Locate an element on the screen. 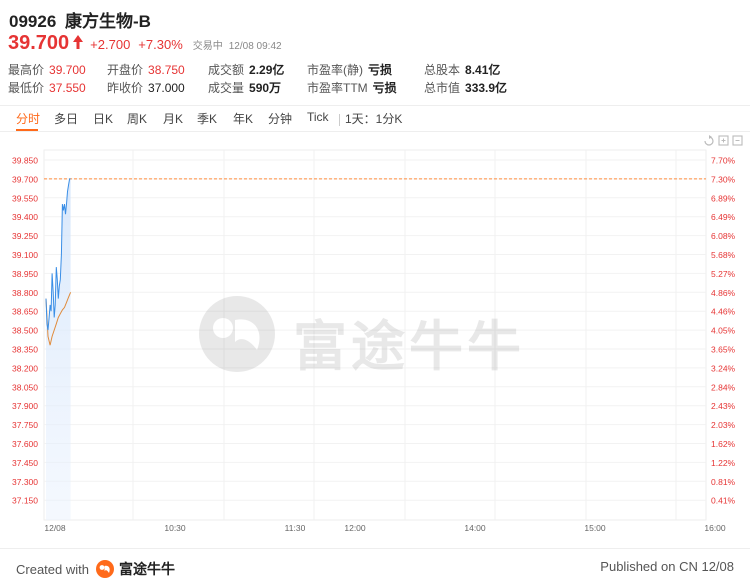  current-price: 39.700 is located at coordinates (39, 43).